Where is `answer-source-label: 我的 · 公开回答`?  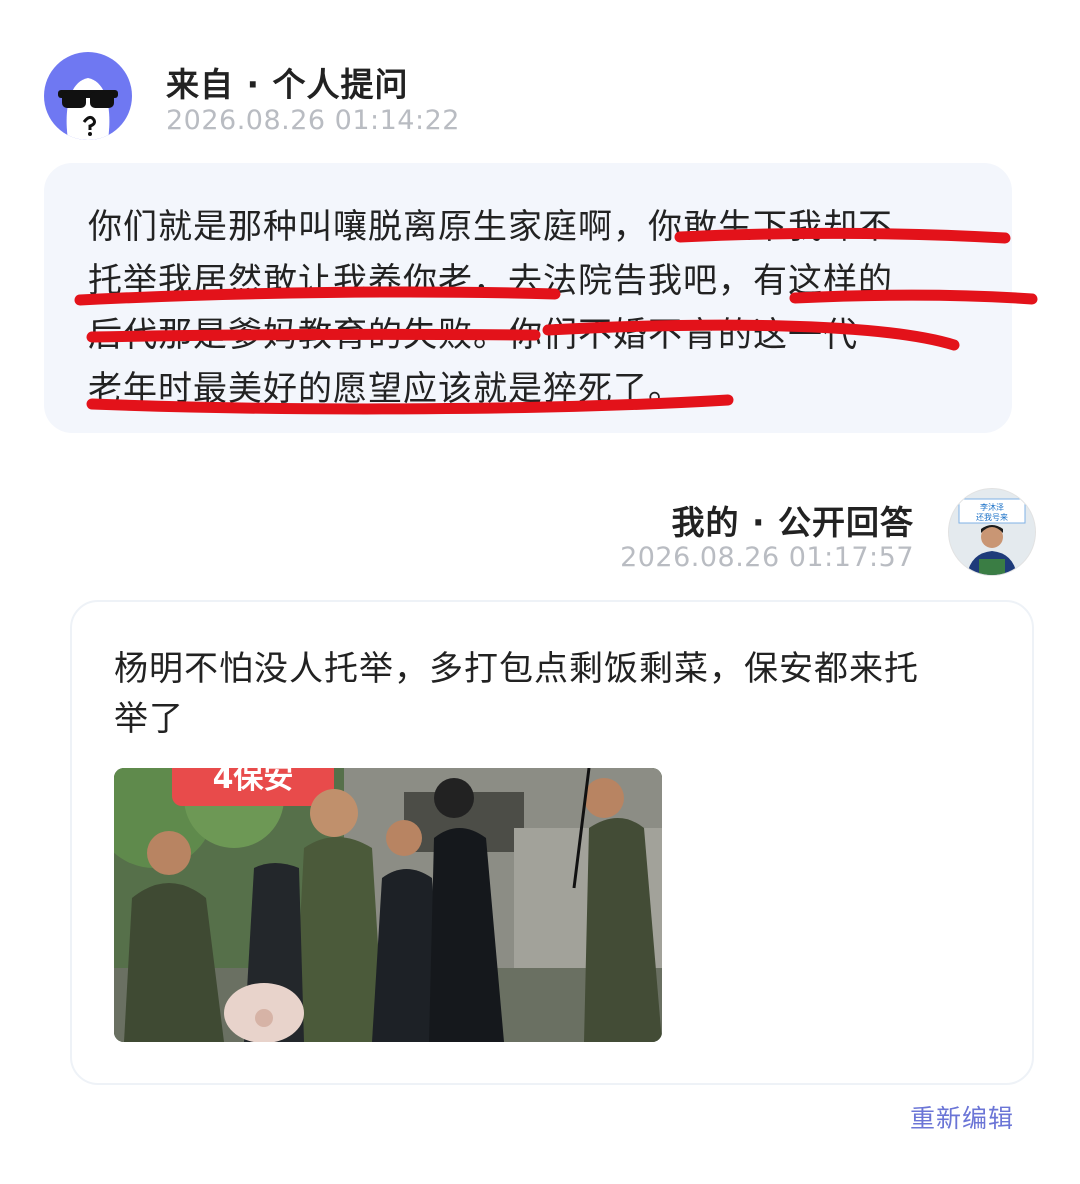 answer-source-label: 我的 · 公开回答 is located at coordinates (792, 522).